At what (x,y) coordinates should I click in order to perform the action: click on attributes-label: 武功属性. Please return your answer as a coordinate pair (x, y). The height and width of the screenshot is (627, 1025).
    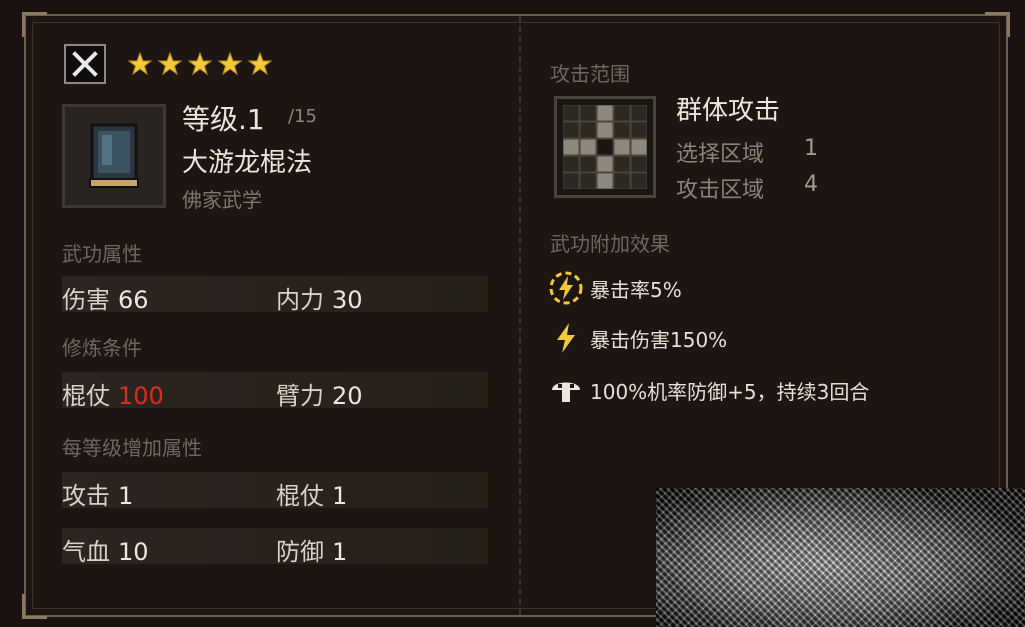
    Looking at the image, I should click on (102, 254).